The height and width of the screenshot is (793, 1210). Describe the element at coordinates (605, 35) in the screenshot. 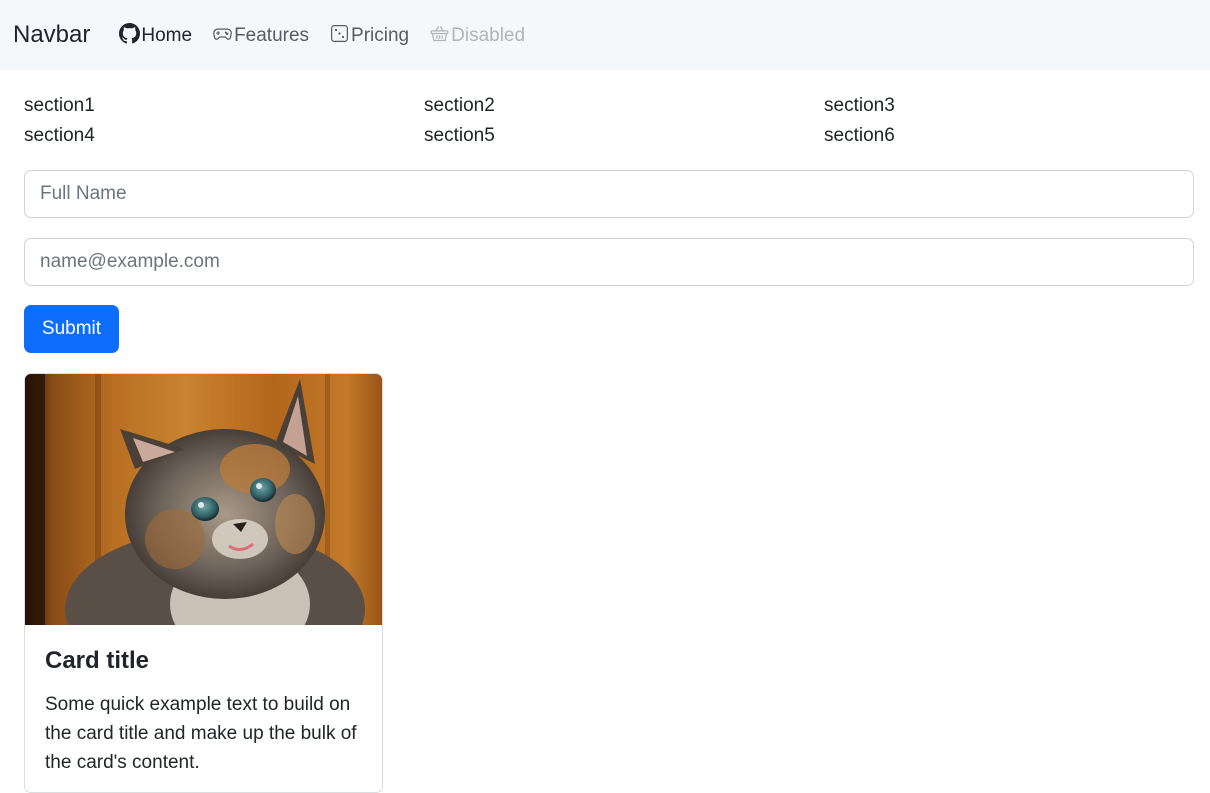

I see `navbar: Navbar Home Features Pricing Disabled` at that location.